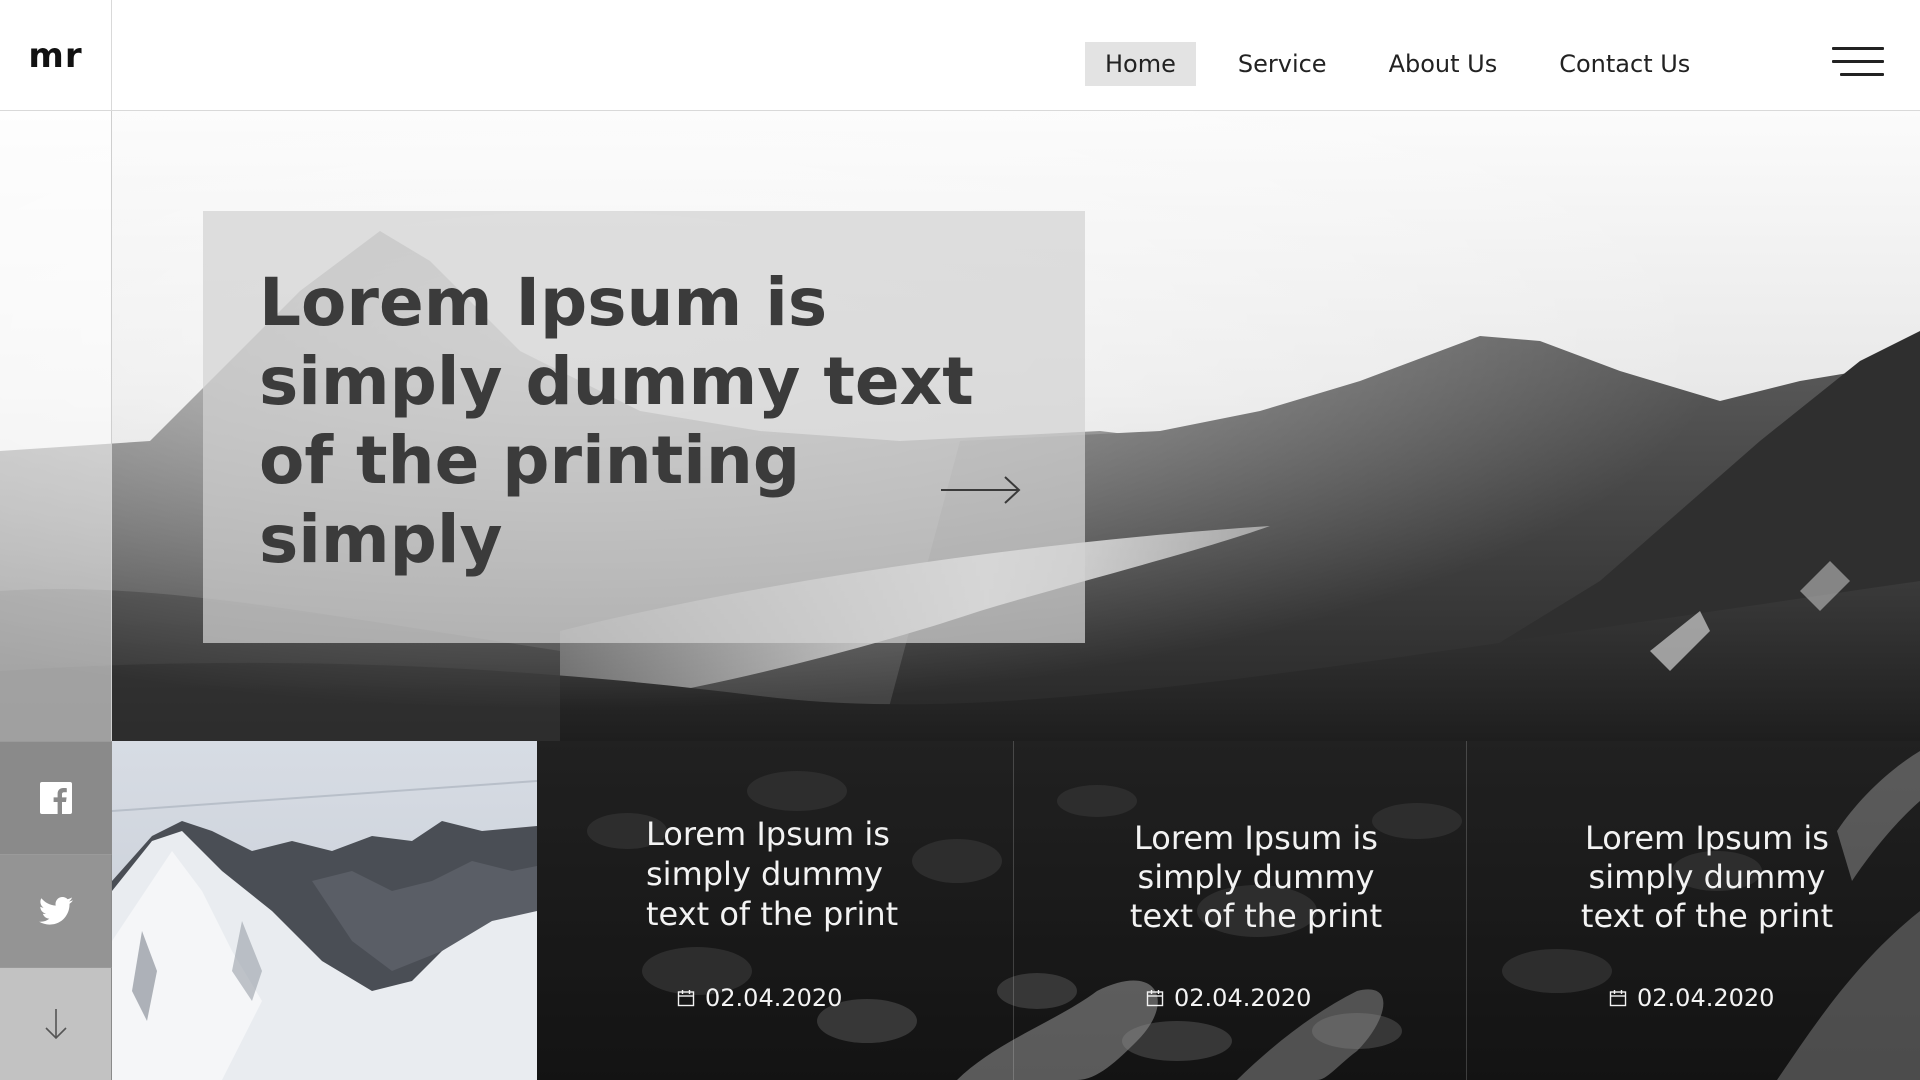 This screenshot has width=1920, height=1080. What do you see at coordinates (1443, 64) in the screenshot?
I see `nav-about-us: About Us` at bounding box center [1443, 64].